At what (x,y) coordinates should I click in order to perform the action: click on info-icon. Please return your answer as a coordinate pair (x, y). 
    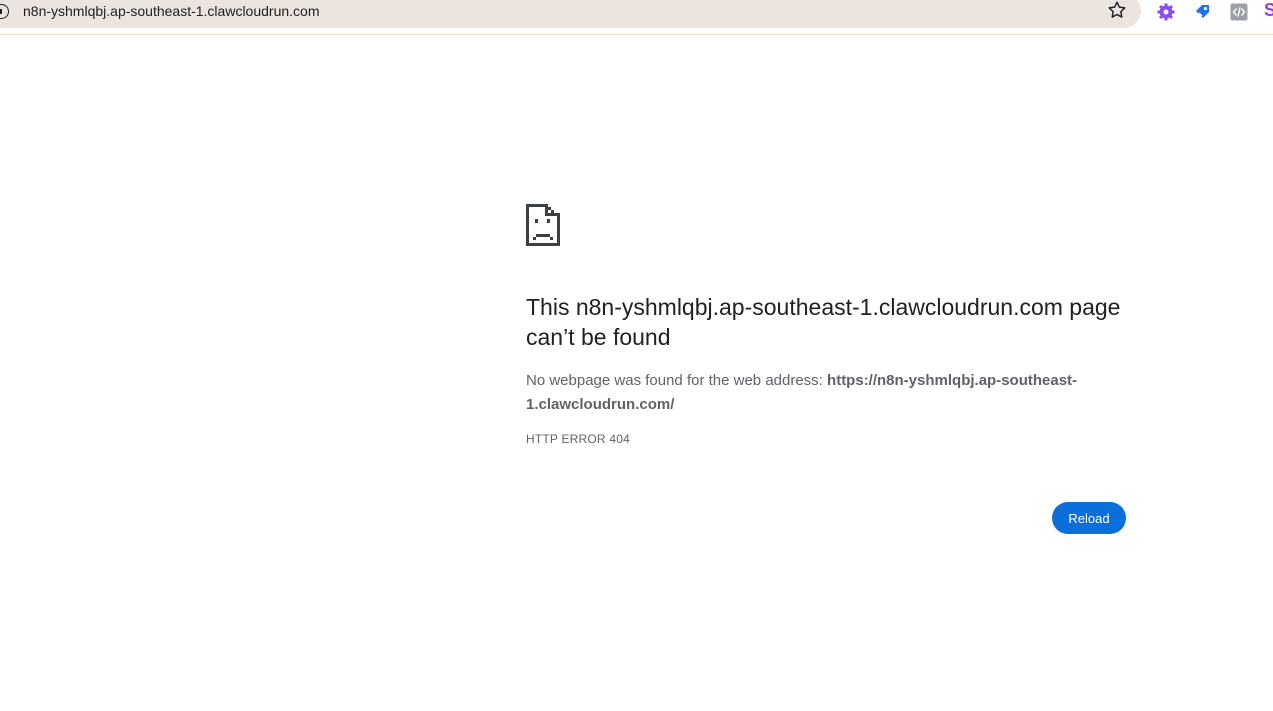
    Looking at the image, I should click on (4, 11).